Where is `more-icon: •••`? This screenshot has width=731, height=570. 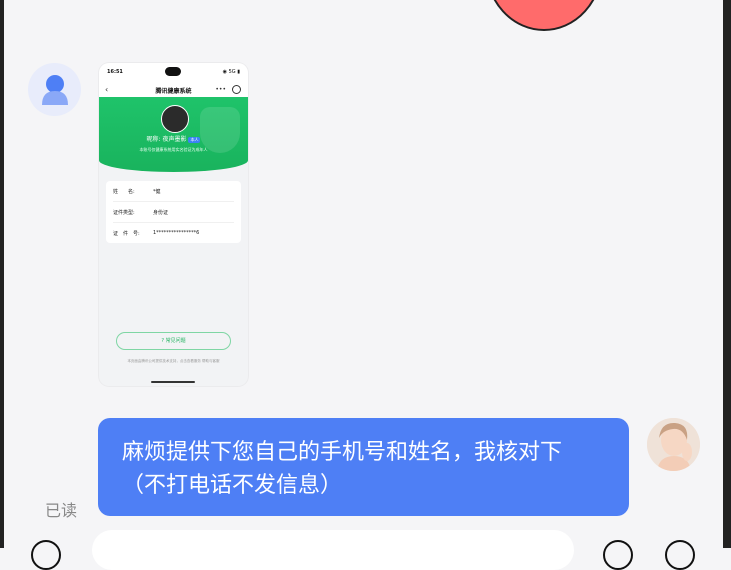 more-icon: ••• is located at coordinates (220, 89).